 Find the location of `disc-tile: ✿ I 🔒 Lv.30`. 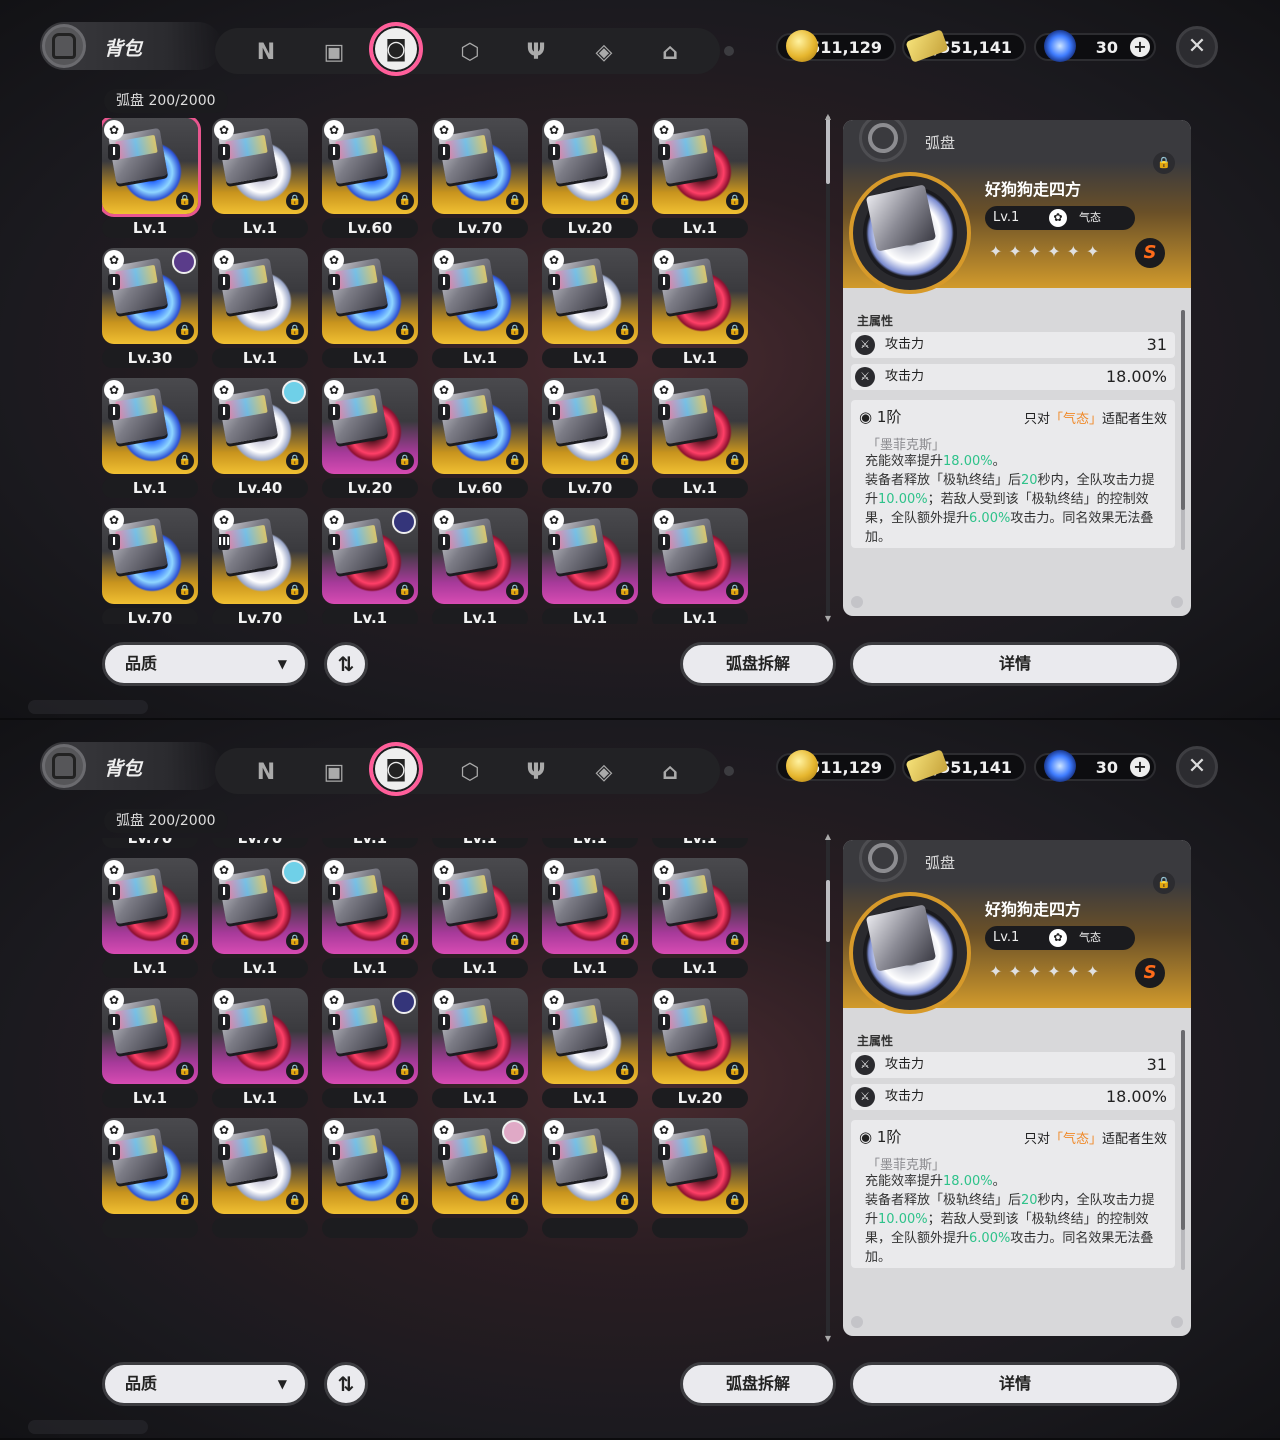

disc-tile: ✿ I 🔒 Lv.30 is located at coordinates (150, 308).